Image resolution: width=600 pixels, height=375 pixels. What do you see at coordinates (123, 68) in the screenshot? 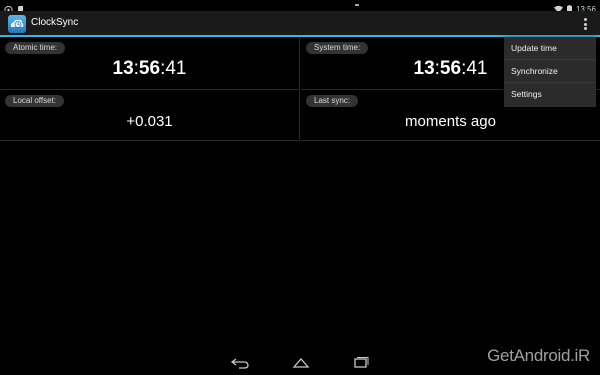
I see `atomic-hours: 13` at bounding box center [123, 68].